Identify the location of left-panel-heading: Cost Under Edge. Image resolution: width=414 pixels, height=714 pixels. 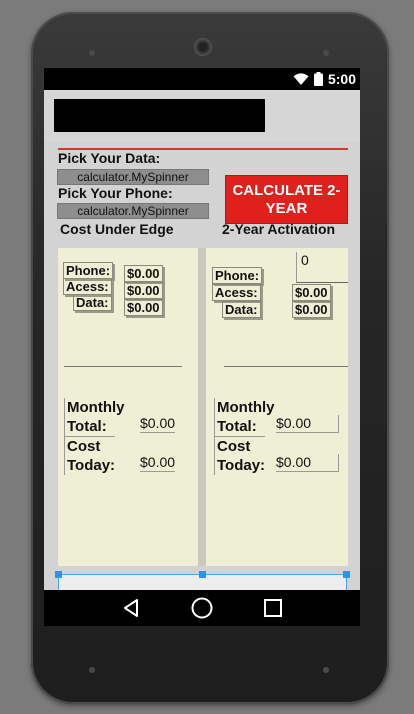
(117, 229).